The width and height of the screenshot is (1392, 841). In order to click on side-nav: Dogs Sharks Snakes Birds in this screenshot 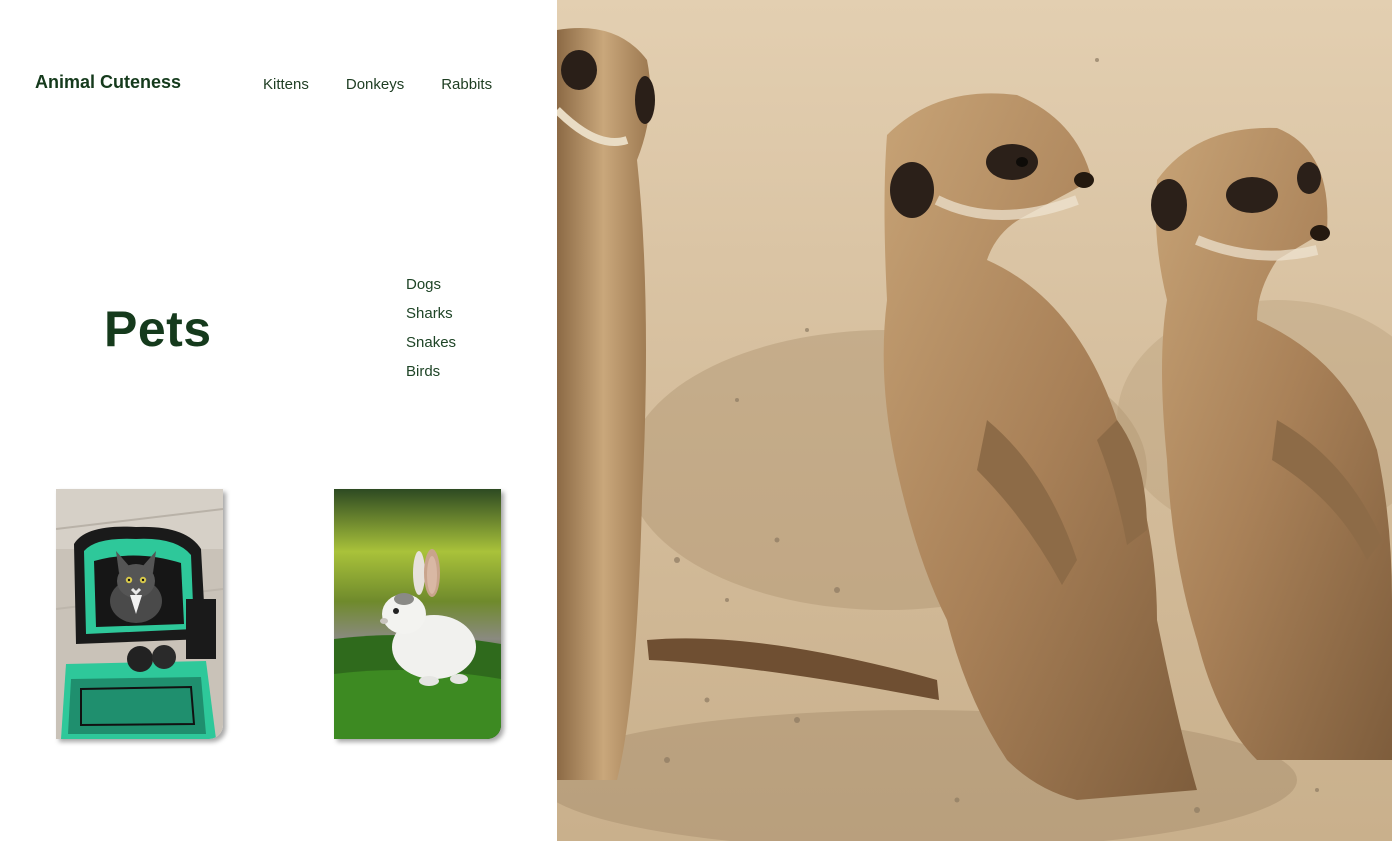, I will do `click(431, 328)`.